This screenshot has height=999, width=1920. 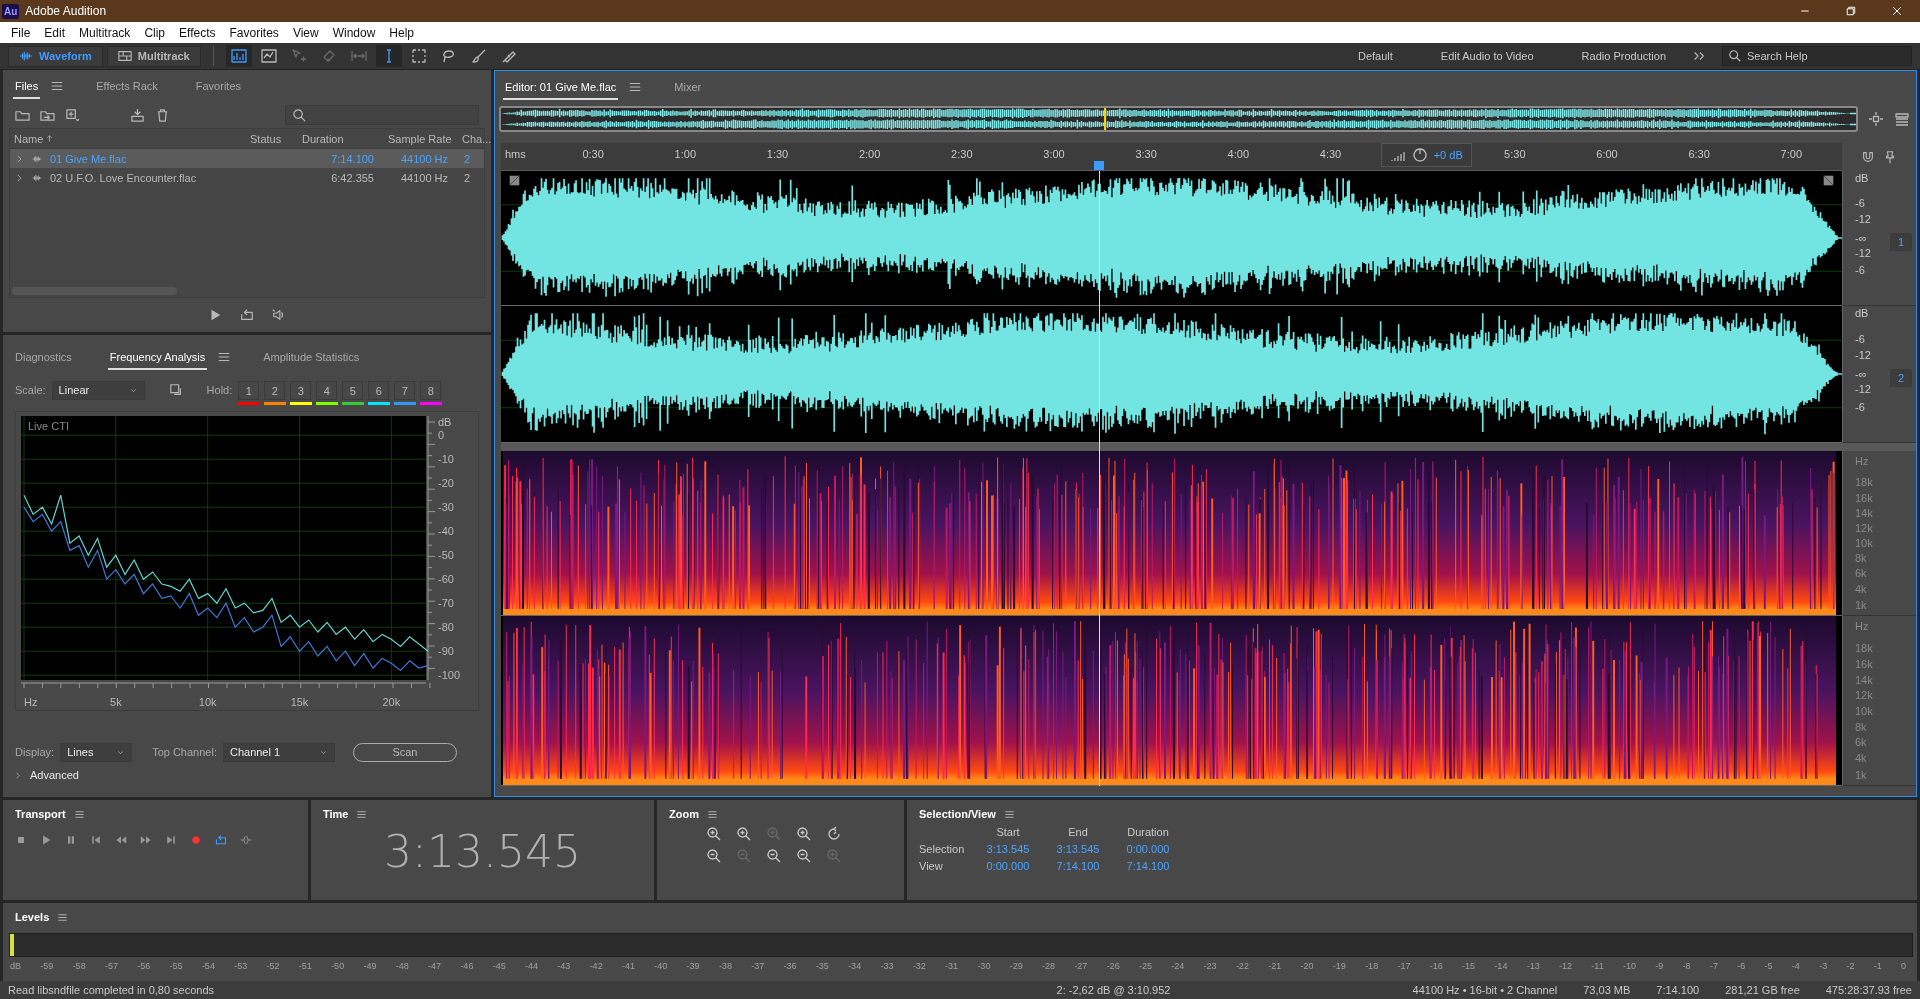 What do you see at coordinates (1487, 56) in the screenshot?
I see `workspace-link: Edit Audio to Video` at bounding box center [1487, 56].